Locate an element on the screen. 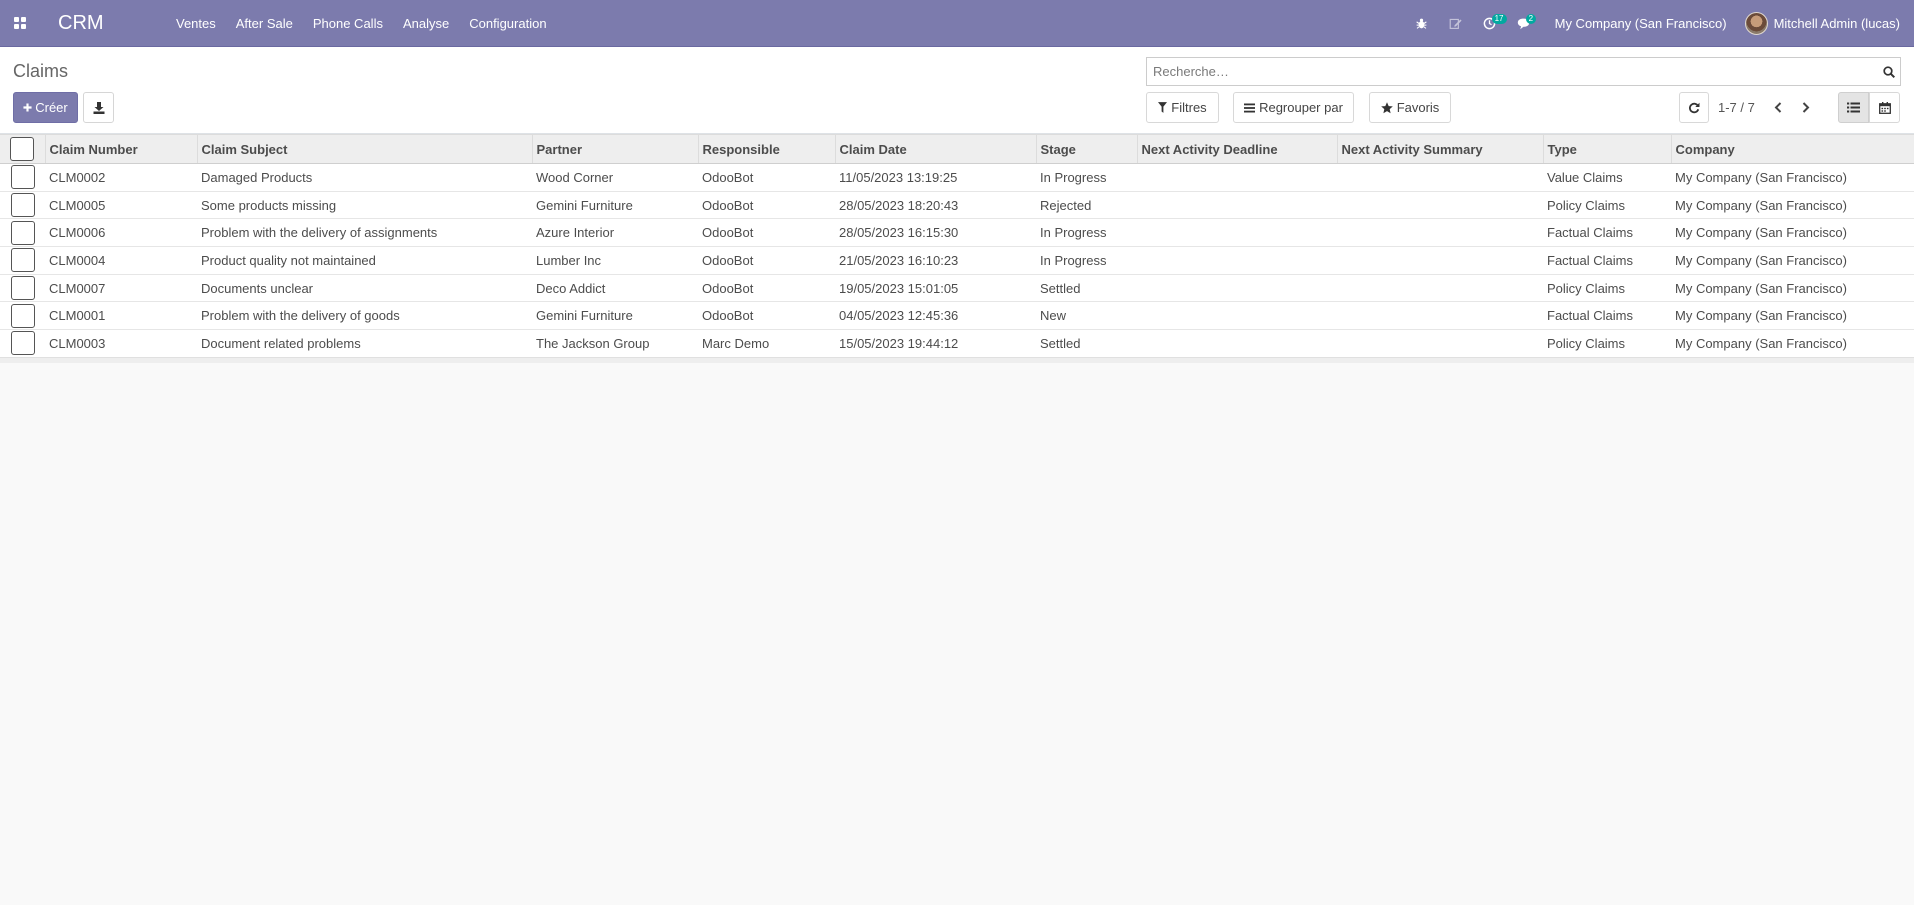  column-header: Partner is located at coordinates (615, 149).